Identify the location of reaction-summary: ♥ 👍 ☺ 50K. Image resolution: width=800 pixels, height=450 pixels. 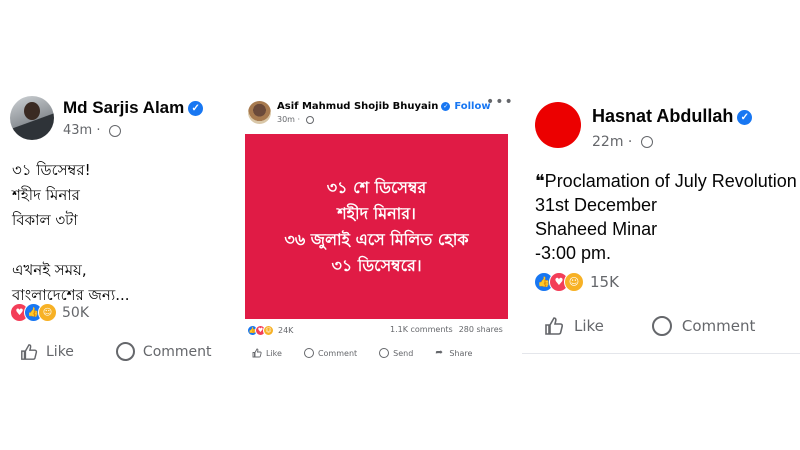
(49, 312).